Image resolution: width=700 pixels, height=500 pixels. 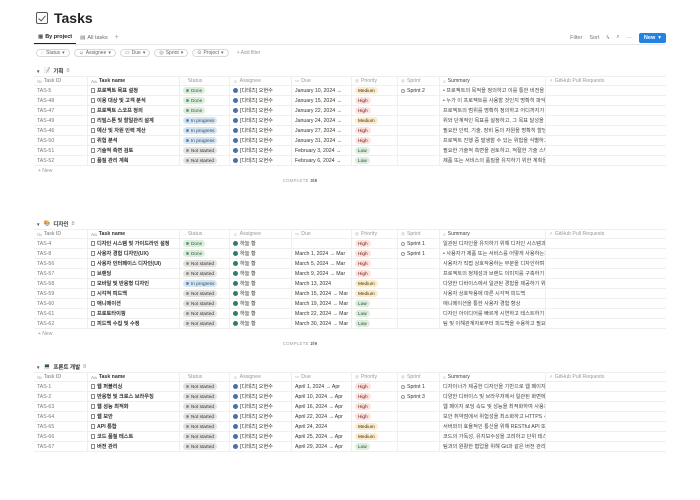 I want to click on filter-assignee: ☺ Assignee ▾, so click(x=94, y=53).